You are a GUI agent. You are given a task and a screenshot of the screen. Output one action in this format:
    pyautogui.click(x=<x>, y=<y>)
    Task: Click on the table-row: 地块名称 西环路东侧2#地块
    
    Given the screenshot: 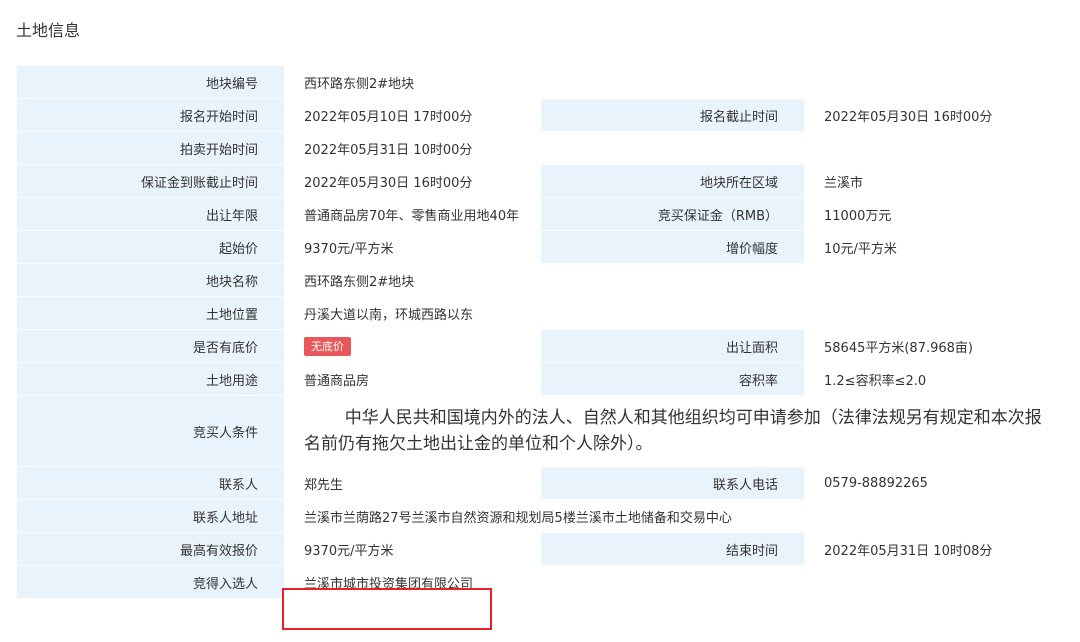 What is the action you would take?
    pyautogui.click(x=541, y=280)
    